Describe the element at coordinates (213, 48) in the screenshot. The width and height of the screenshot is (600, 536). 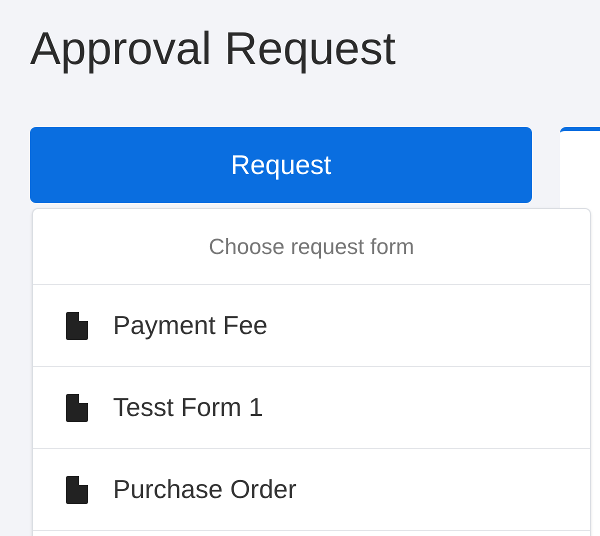
I see `page-title: Approval Request` at that location.